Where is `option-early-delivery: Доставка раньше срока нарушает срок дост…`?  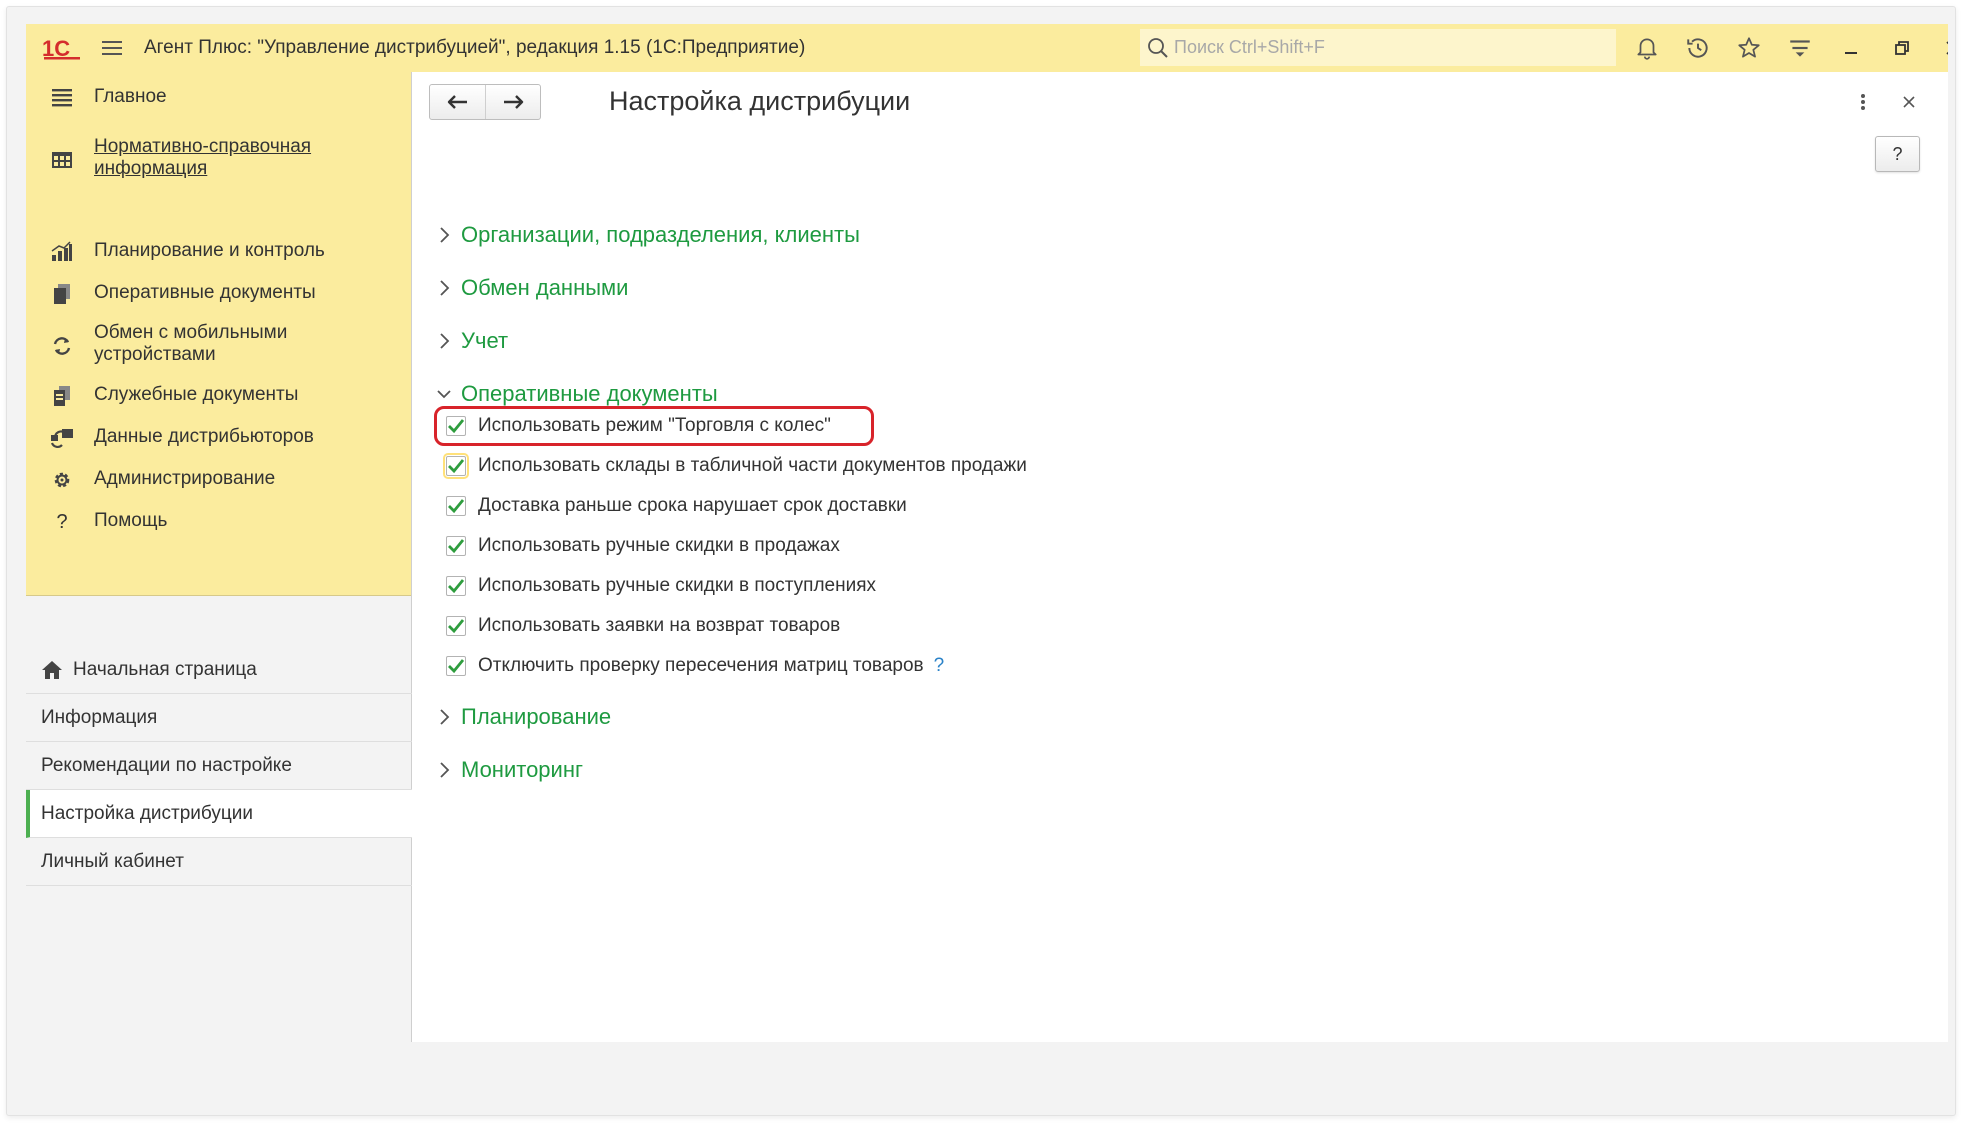 option-early-delivery: Доставка раньше срока нарушает срок дост… is located at coordinates (676, 506).